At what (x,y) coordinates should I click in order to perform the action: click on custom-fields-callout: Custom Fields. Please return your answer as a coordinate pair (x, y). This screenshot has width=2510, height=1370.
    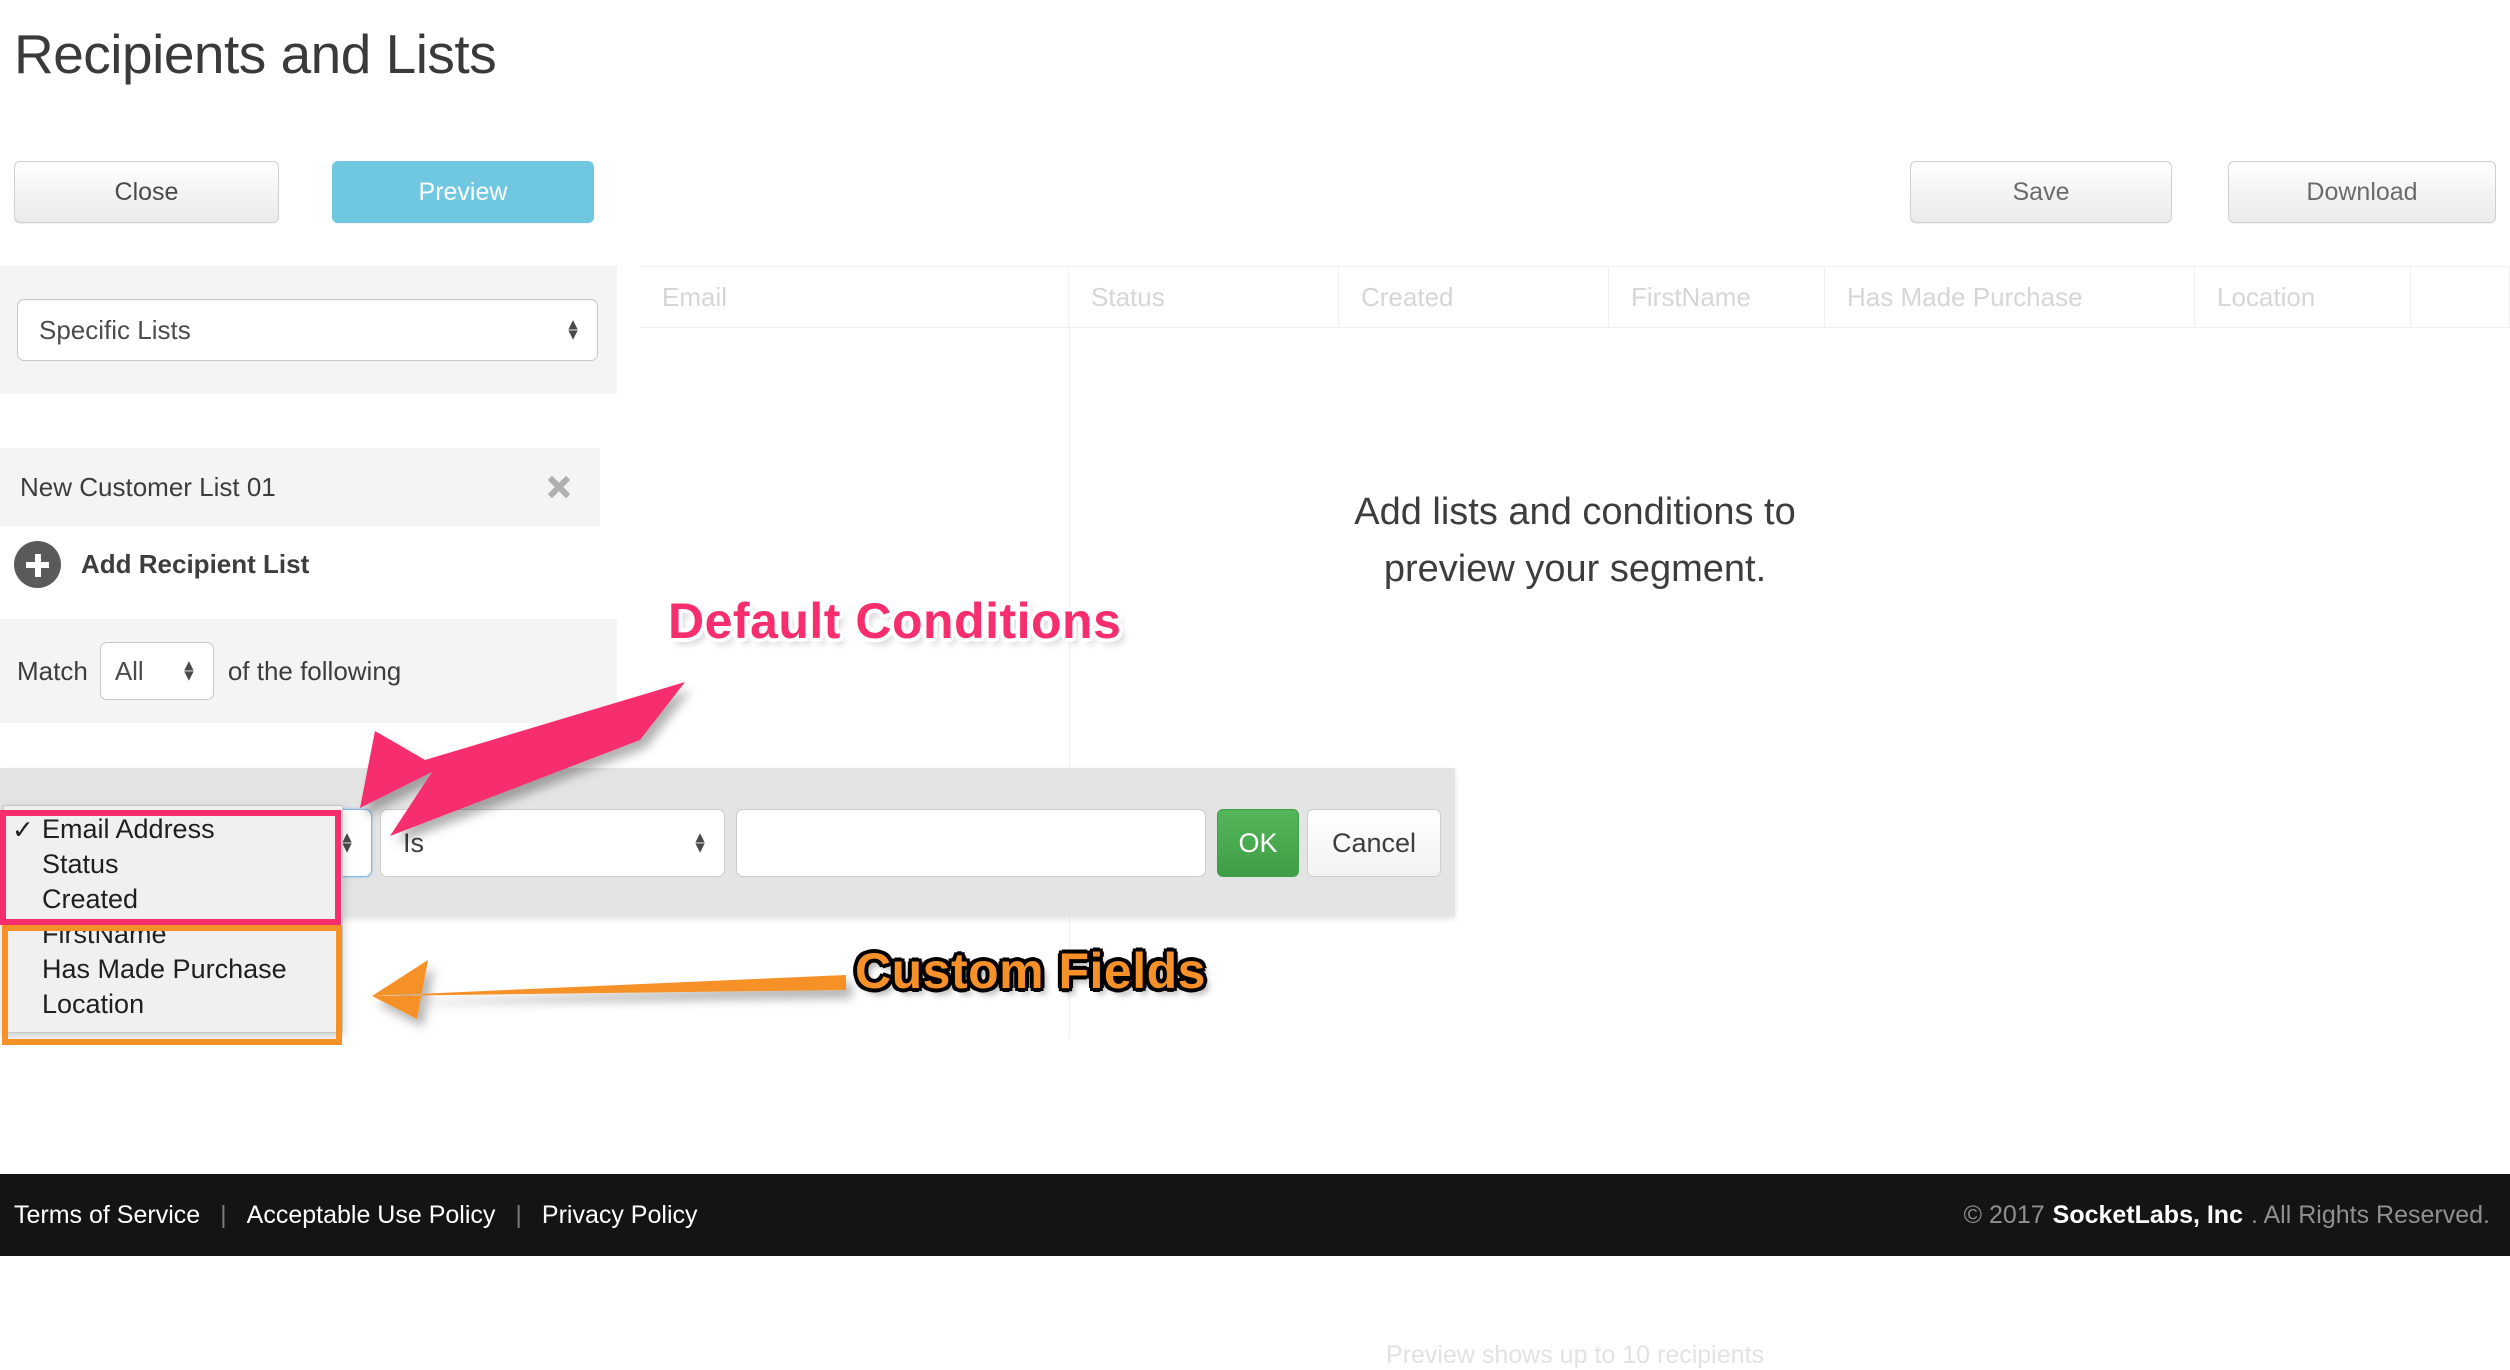
    Looking at the image, I should click on (1030, 971).